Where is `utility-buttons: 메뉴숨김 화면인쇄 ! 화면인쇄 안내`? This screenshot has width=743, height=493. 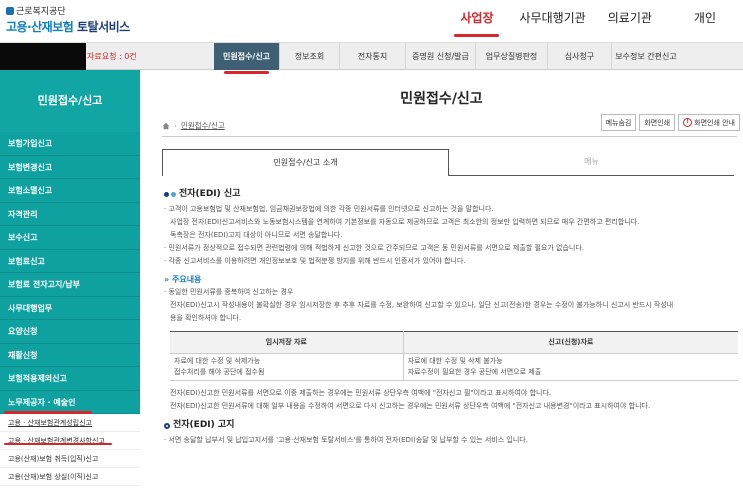 utility-buttons: 메뉴숨김 화면인쇄 ! 화면인쇄 안내 is located at coordinates (670, 122).